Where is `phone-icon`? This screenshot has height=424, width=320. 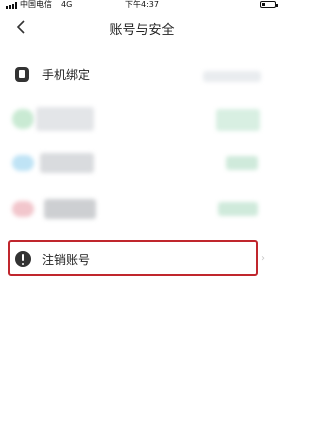
phone-icon is located at coordinates (22, 74).